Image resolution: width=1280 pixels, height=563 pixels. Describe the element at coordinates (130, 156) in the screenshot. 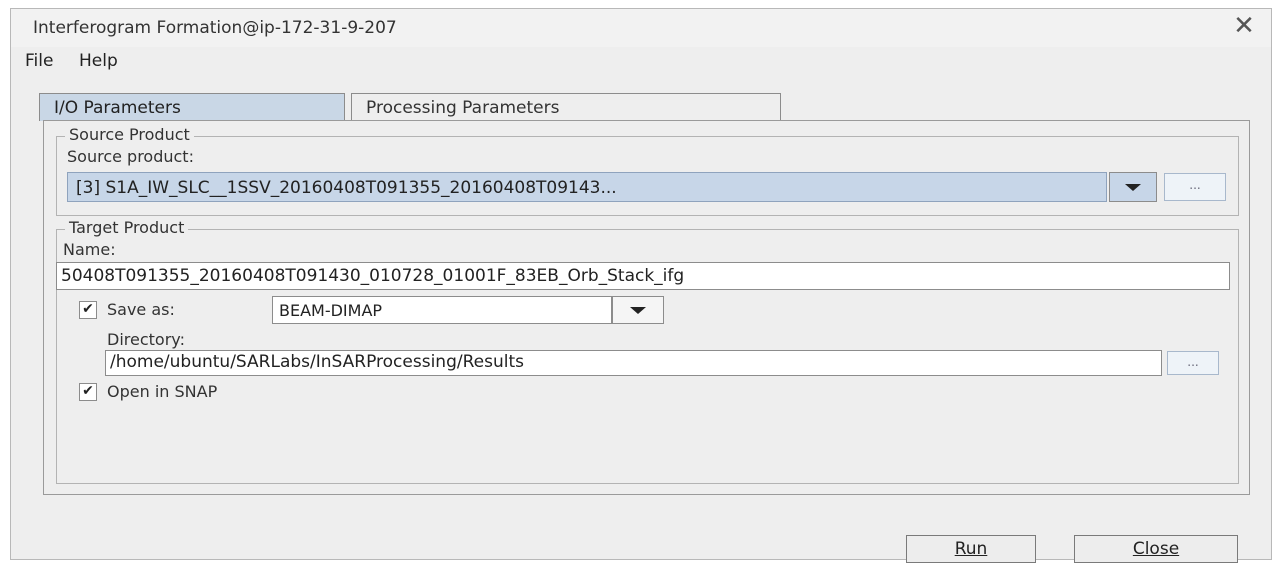

I see `source-product-label: Source product:` at that location.